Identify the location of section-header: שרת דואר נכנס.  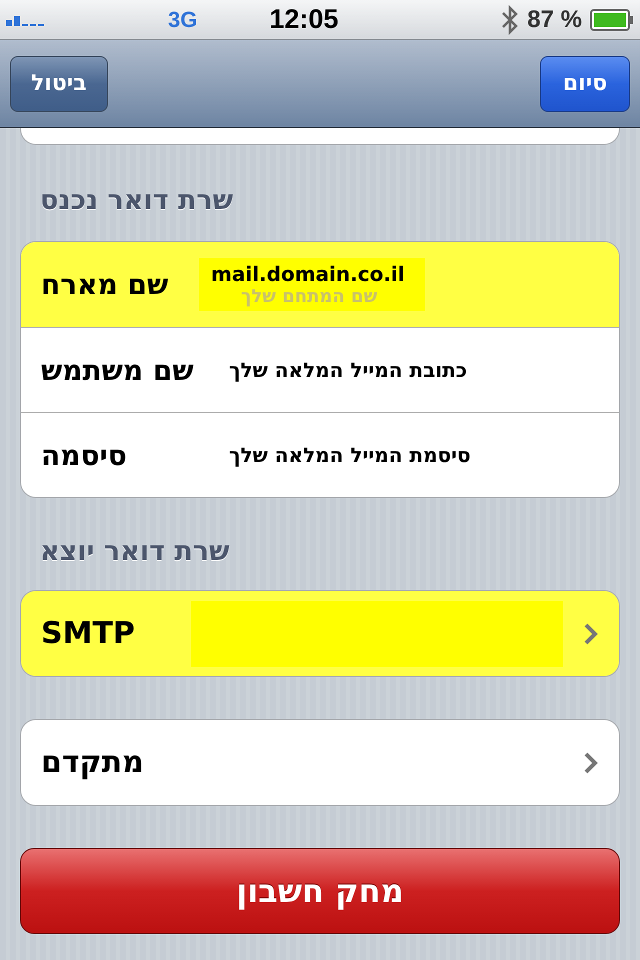
(136, 201).